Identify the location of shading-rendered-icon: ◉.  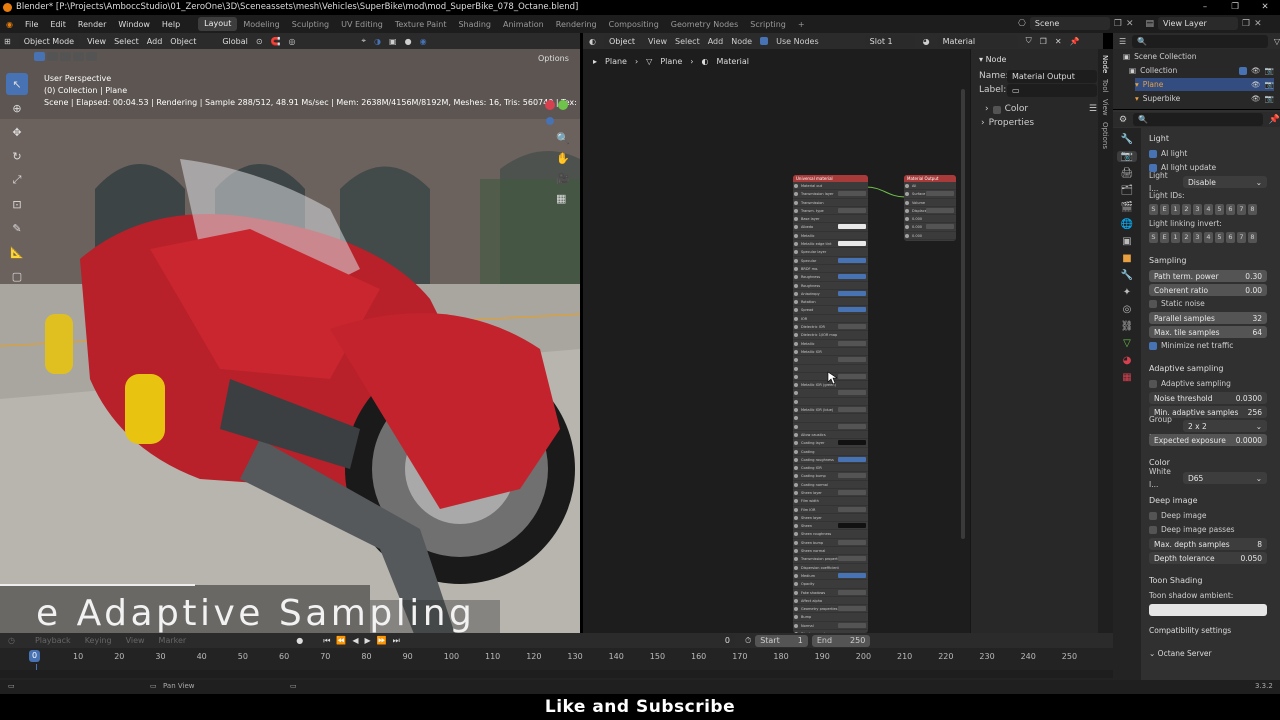
(423, 41).